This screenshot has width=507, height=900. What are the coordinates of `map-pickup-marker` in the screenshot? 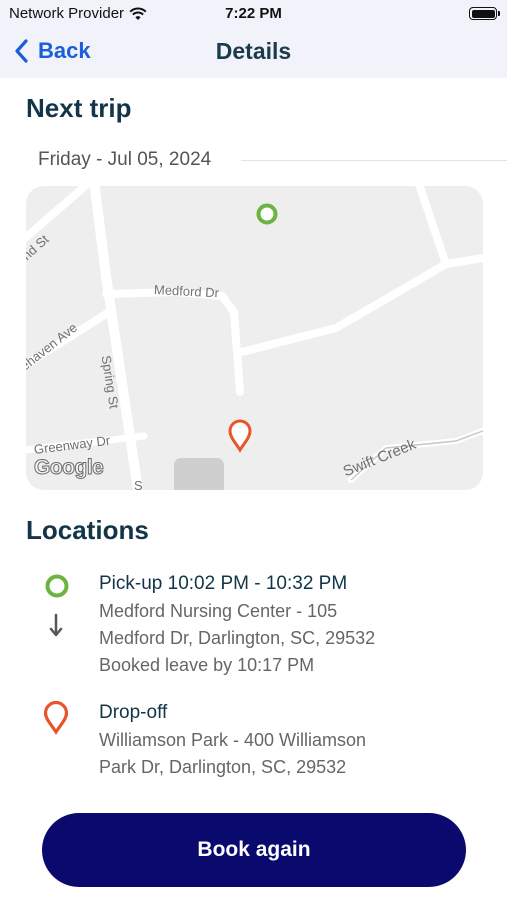 It's located at (267, 214).